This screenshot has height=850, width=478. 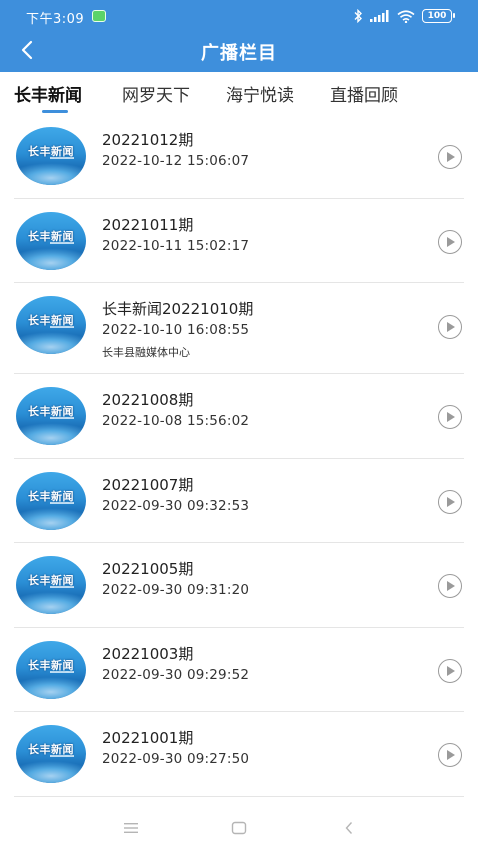 I want to click on home-square-icon, so click(x=239, y=828).